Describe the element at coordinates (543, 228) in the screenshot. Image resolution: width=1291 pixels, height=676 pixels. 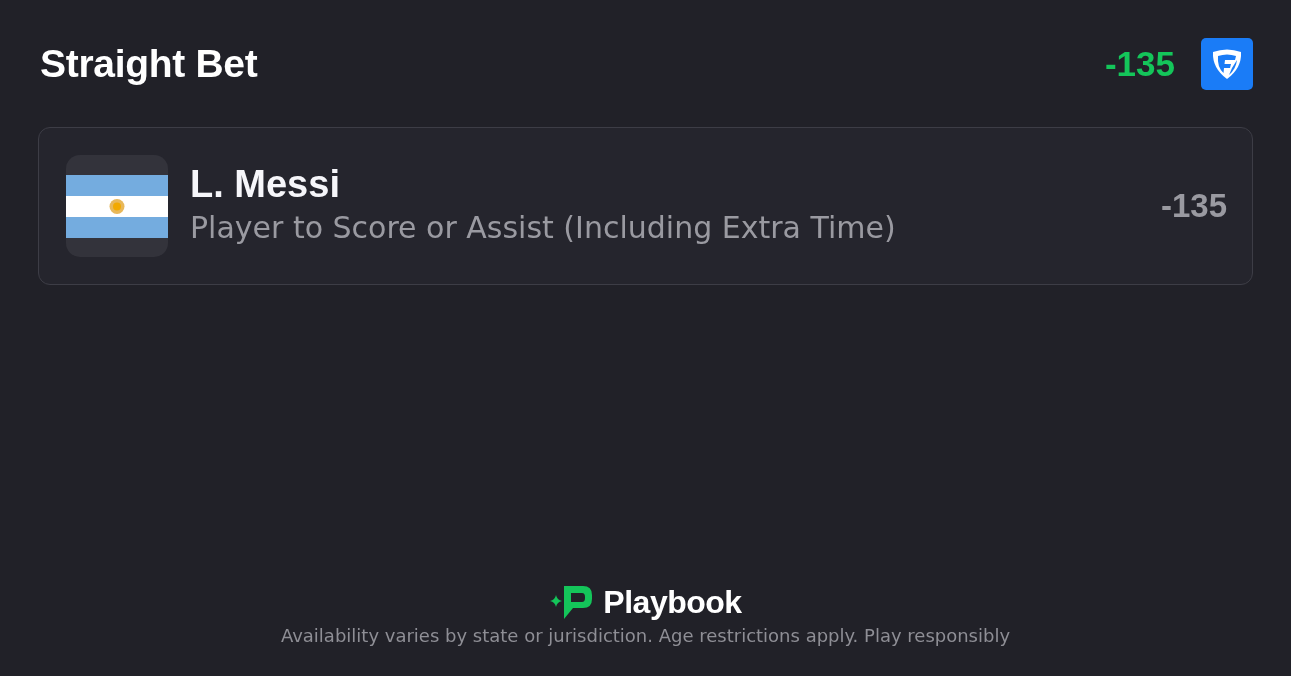
I see `market-label: Player to Score or Assist (Including Extra Time)` at that location.